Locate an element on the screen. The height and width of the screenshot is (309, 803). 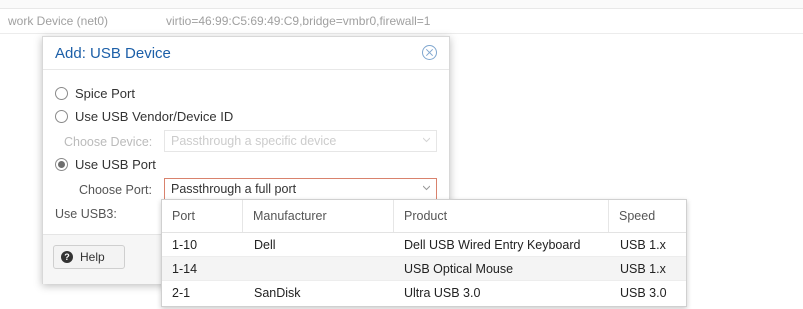
column-header-product-label: Product is located at coordinates (426, 216).